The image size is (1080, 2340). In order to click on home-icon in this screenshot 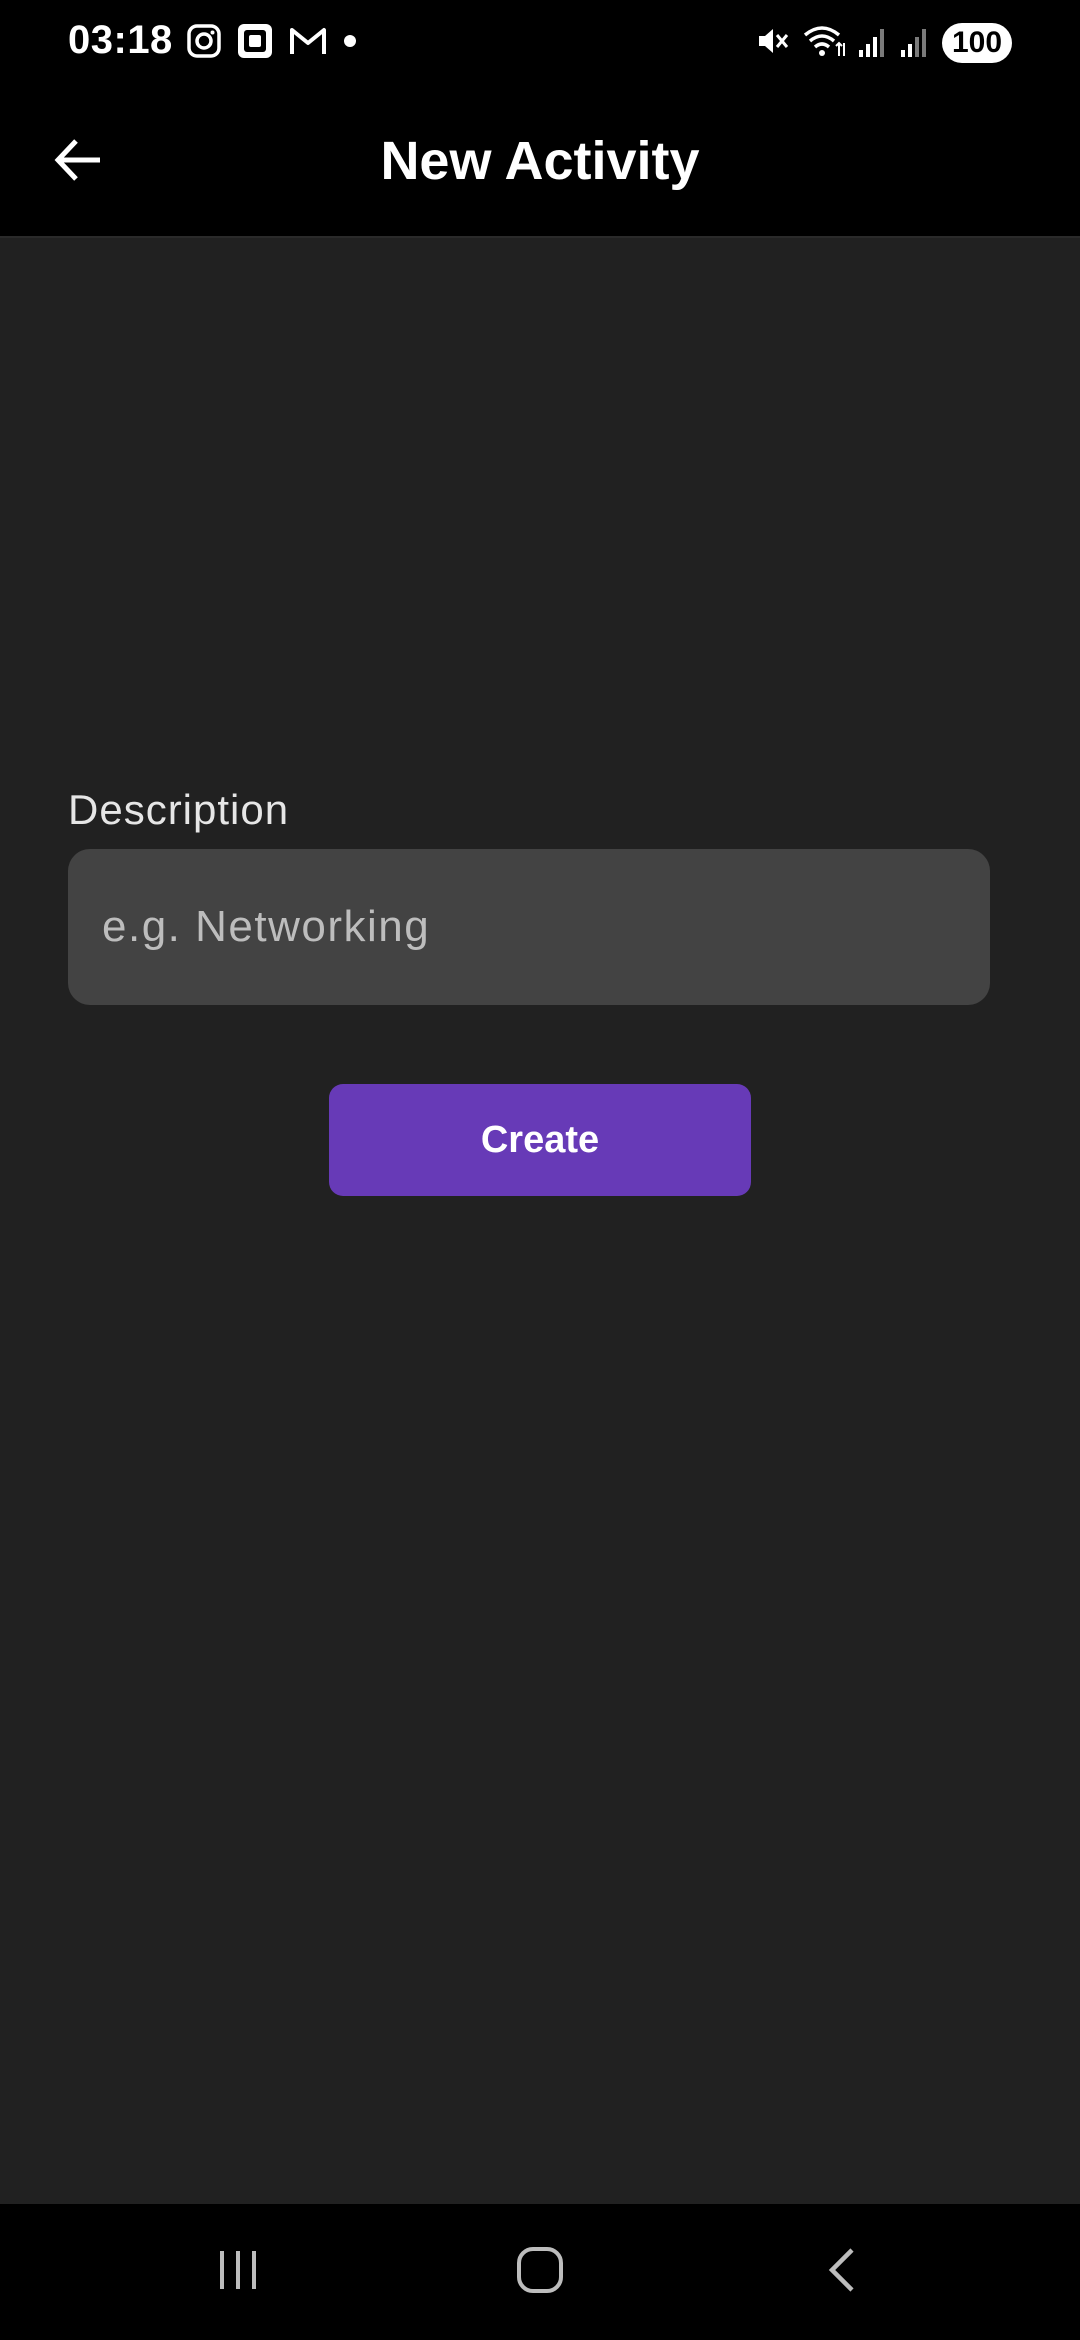, I will do `click(540, 2272)`.